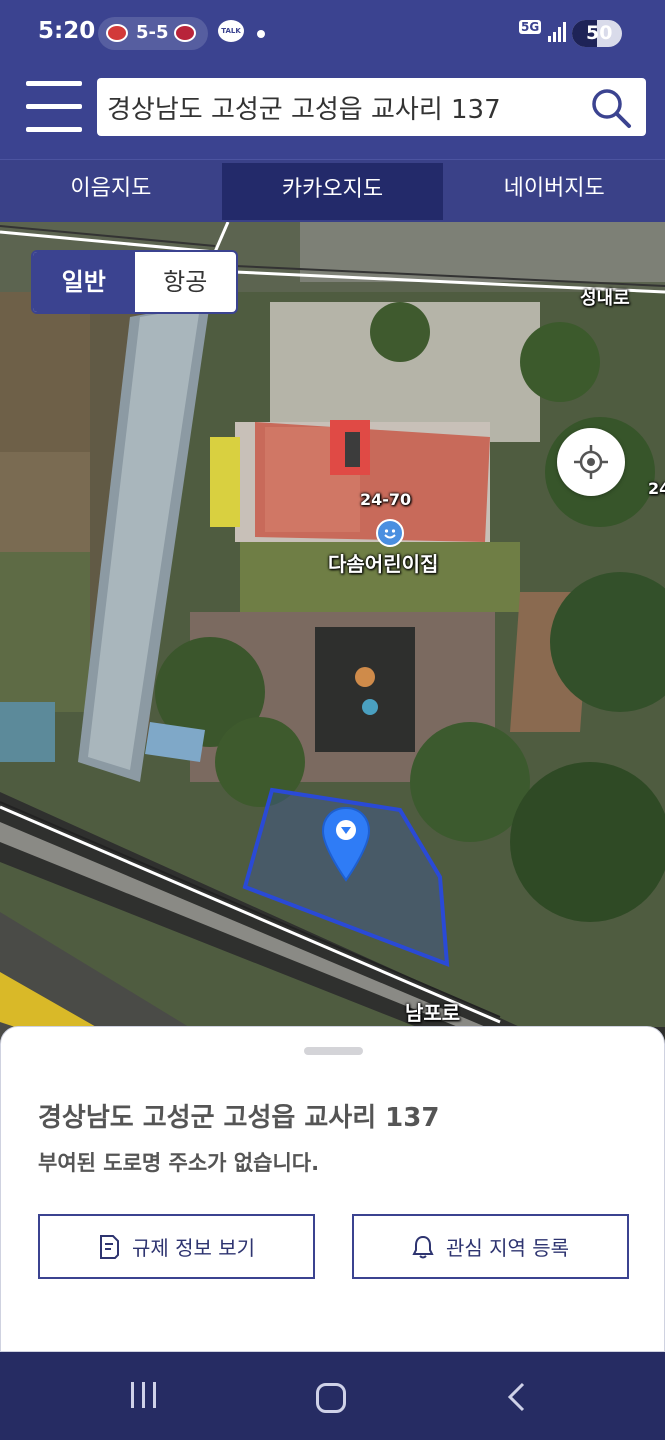 This screenshot has height=1440, width=665. What do you see at coordinates (84, 282) in the screenshot?
I see `map-type-general: 일반` at bounding box center [84, 282].